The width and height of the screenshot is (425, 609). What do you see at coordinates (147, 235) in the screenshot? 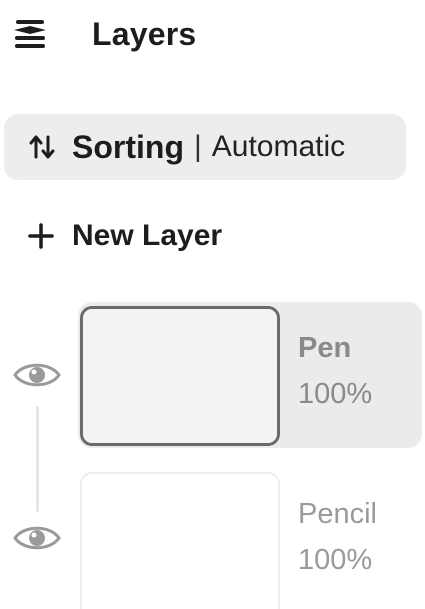
I see `new-layer-label: New Layer` at bounding box center [147, 235].